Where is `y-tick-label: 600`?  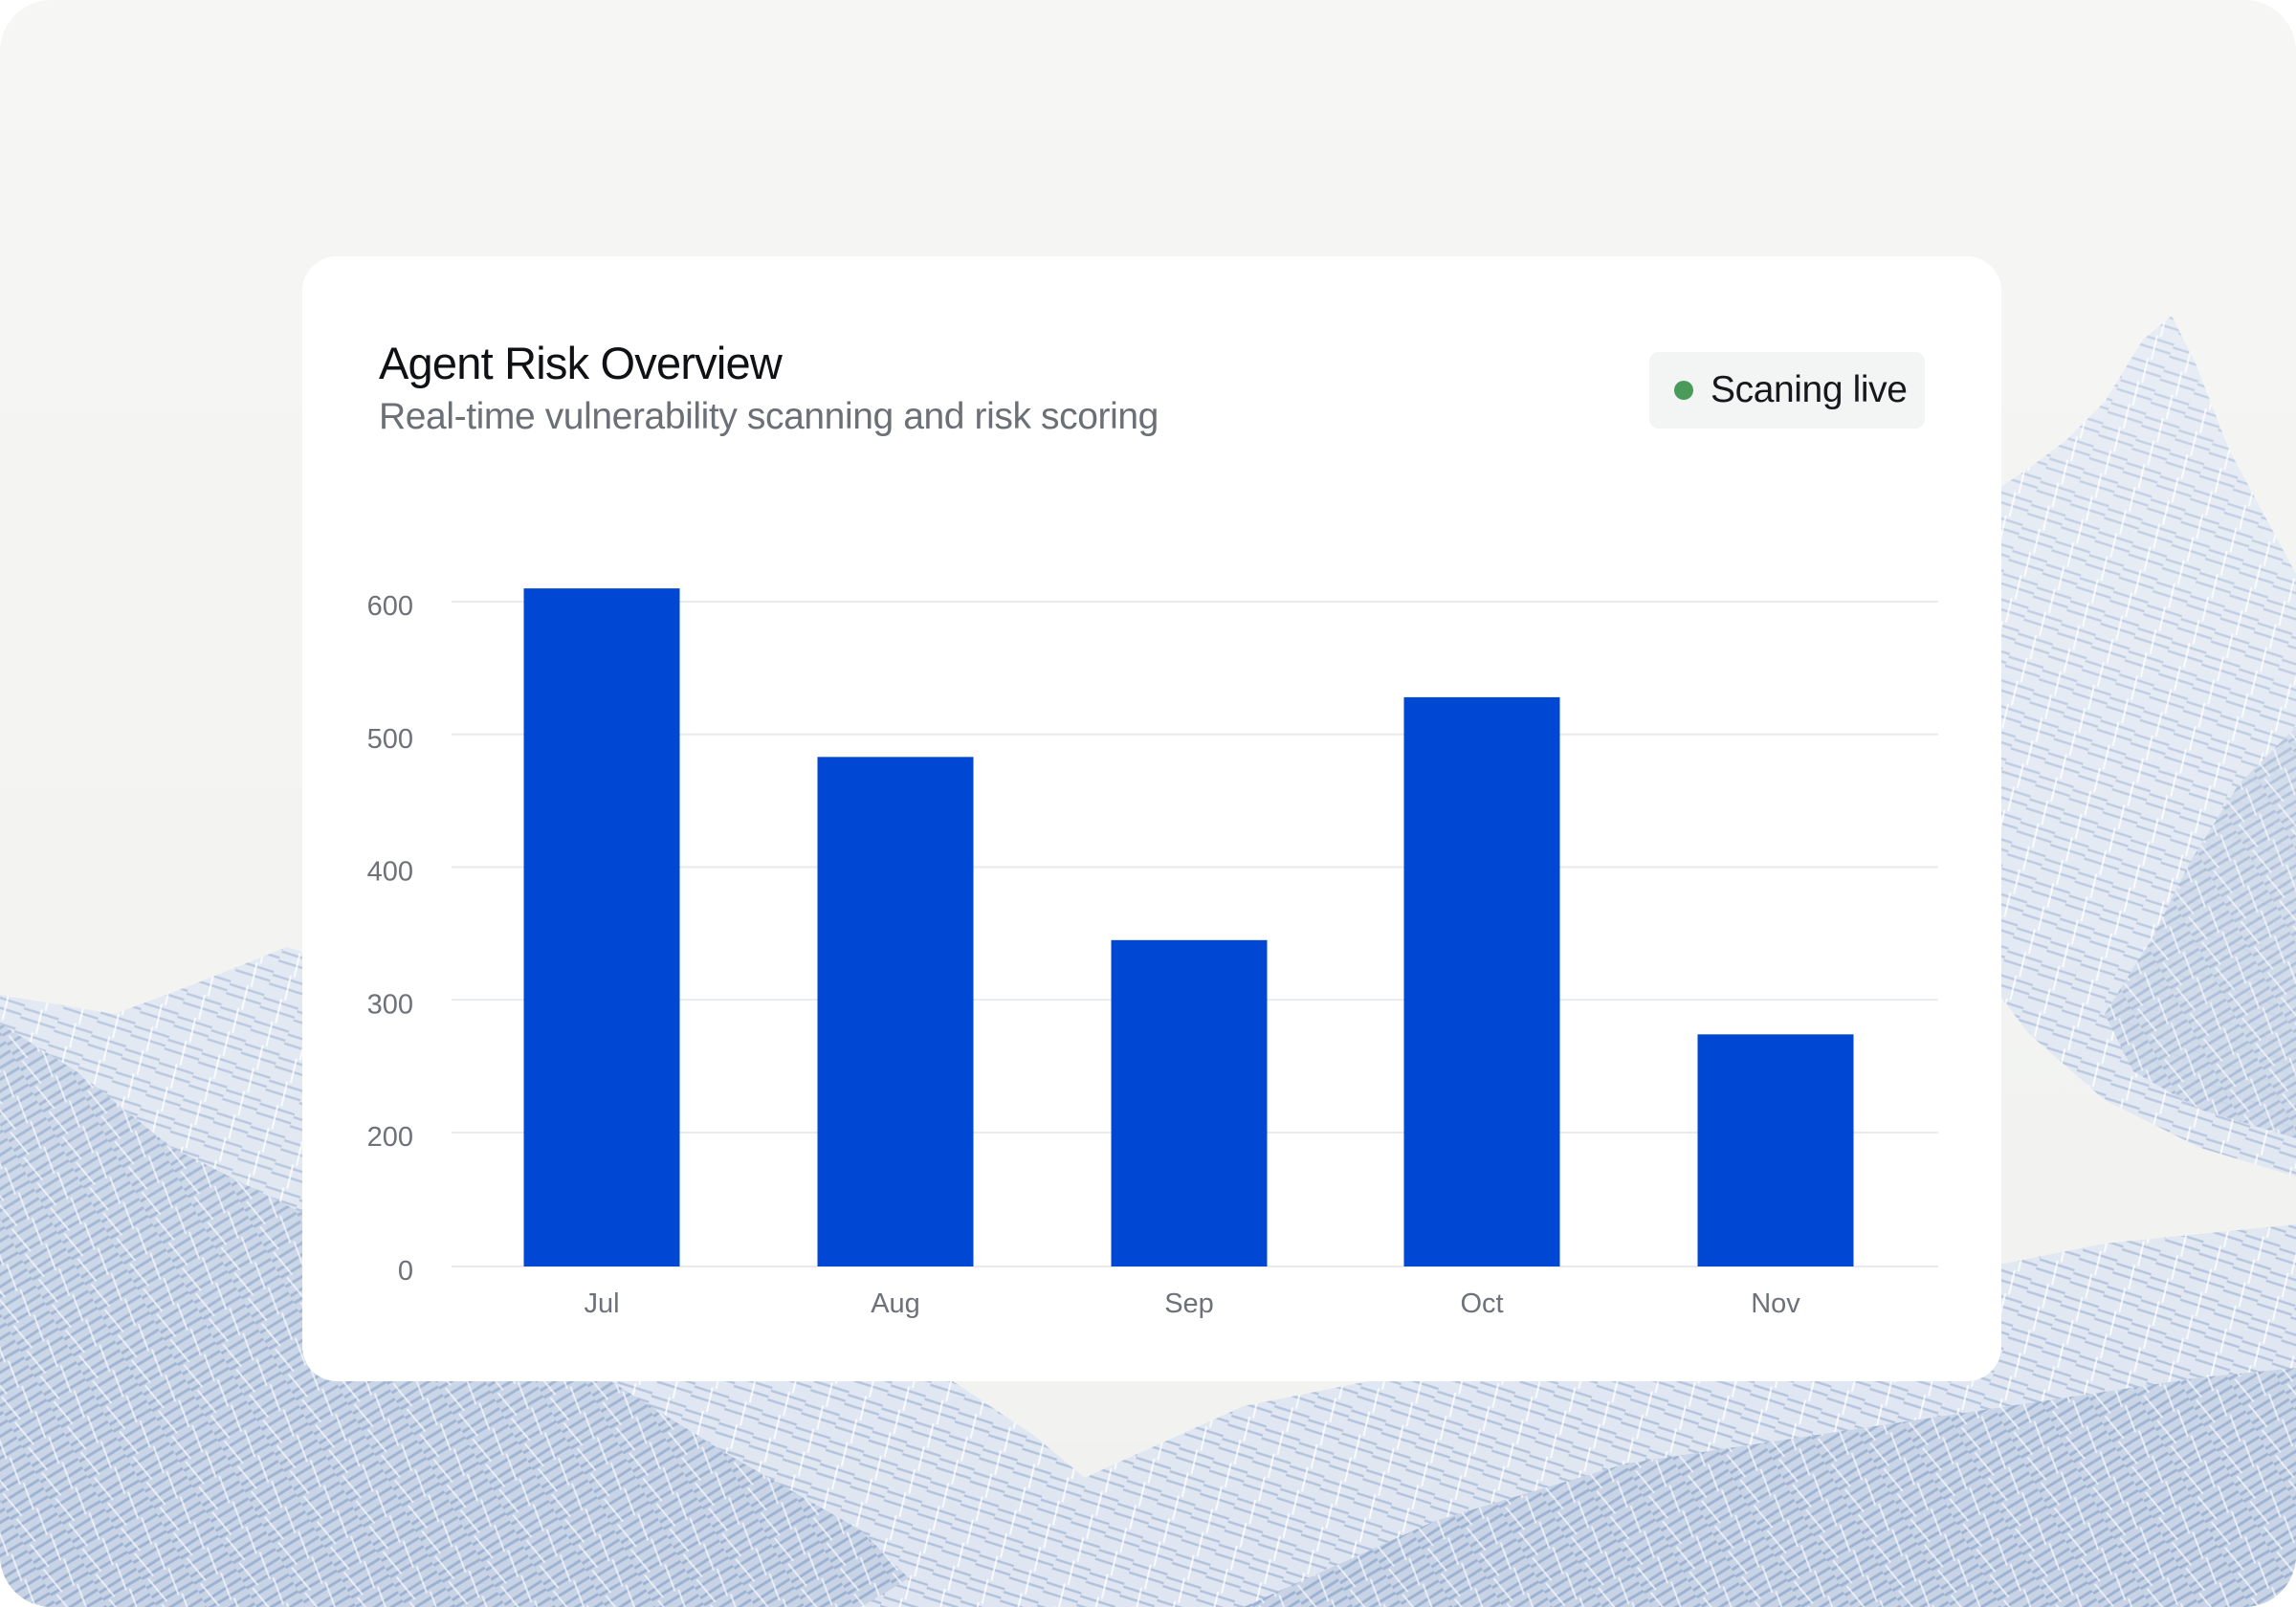
y-tick-label: 600 is located at coordinates (390, 606).